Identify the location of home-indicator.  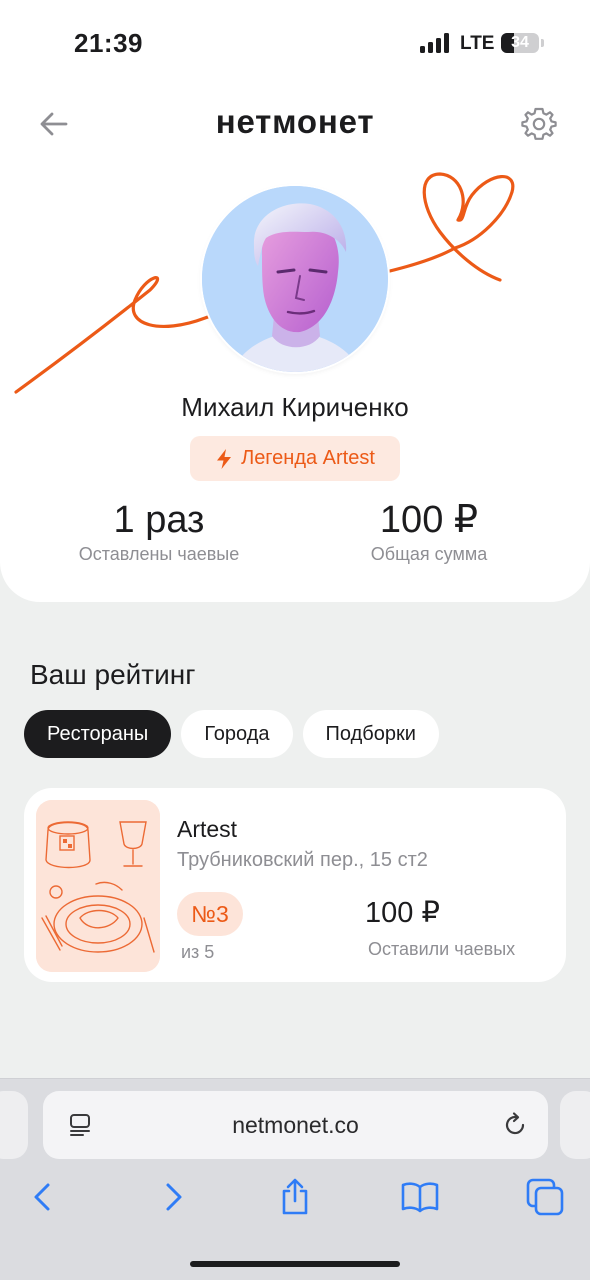
(295, 1264).